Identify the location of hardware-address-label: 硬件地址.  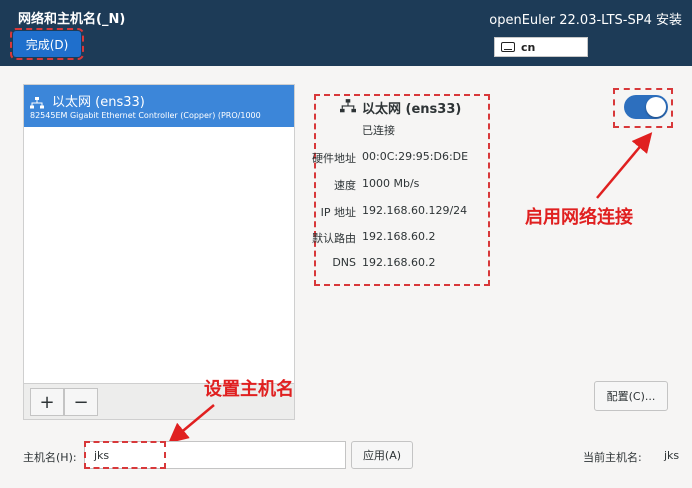
(334, 158).